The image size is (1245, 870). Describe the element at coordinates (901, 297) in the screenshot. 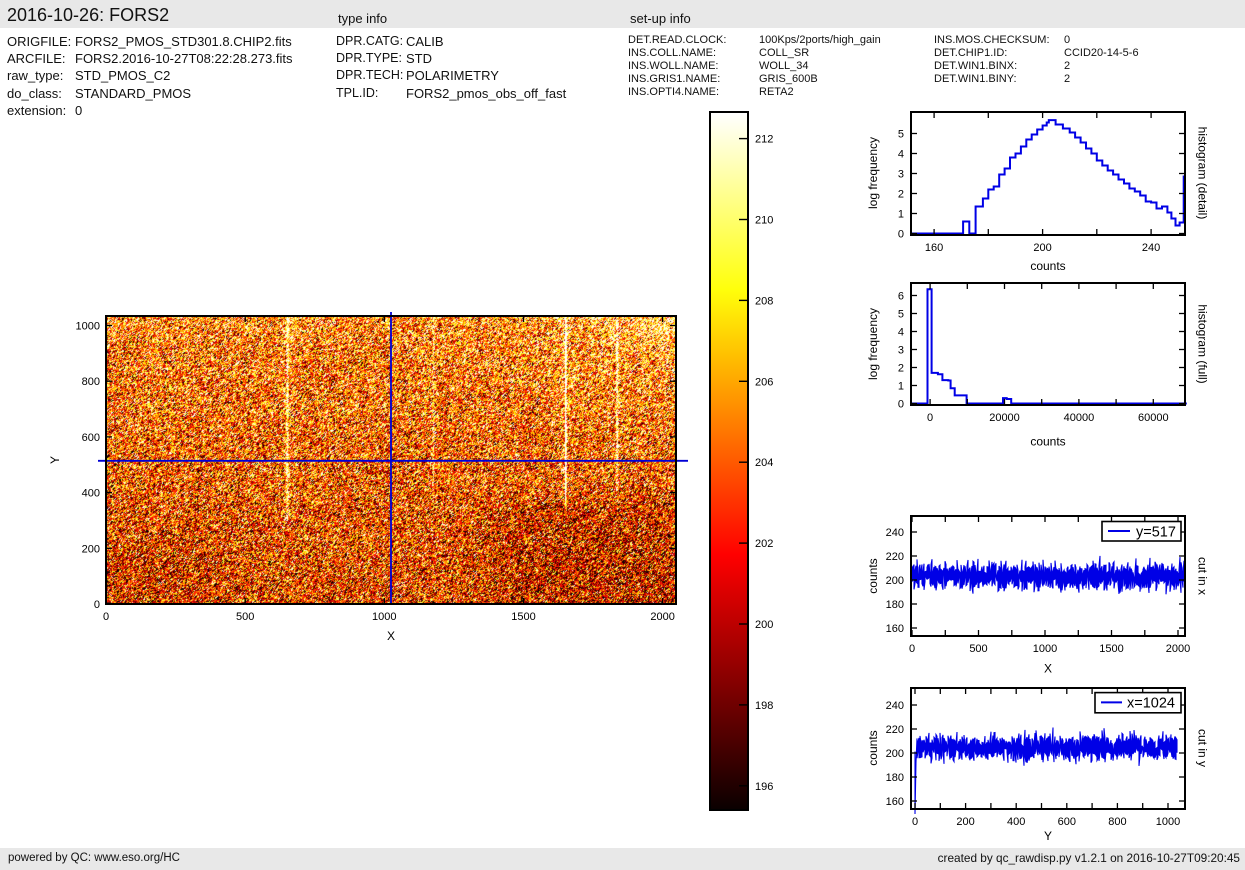

I see `svg-text: 6` at that location.